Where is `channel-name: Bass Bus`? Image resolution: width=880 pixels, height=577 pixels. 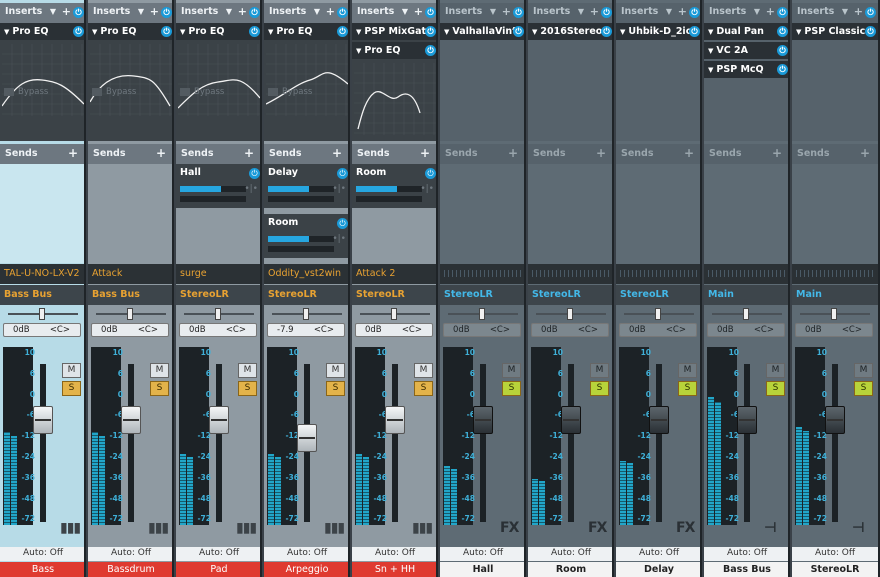
channel-name: Bass Bus is located at coordinates (746, 569).